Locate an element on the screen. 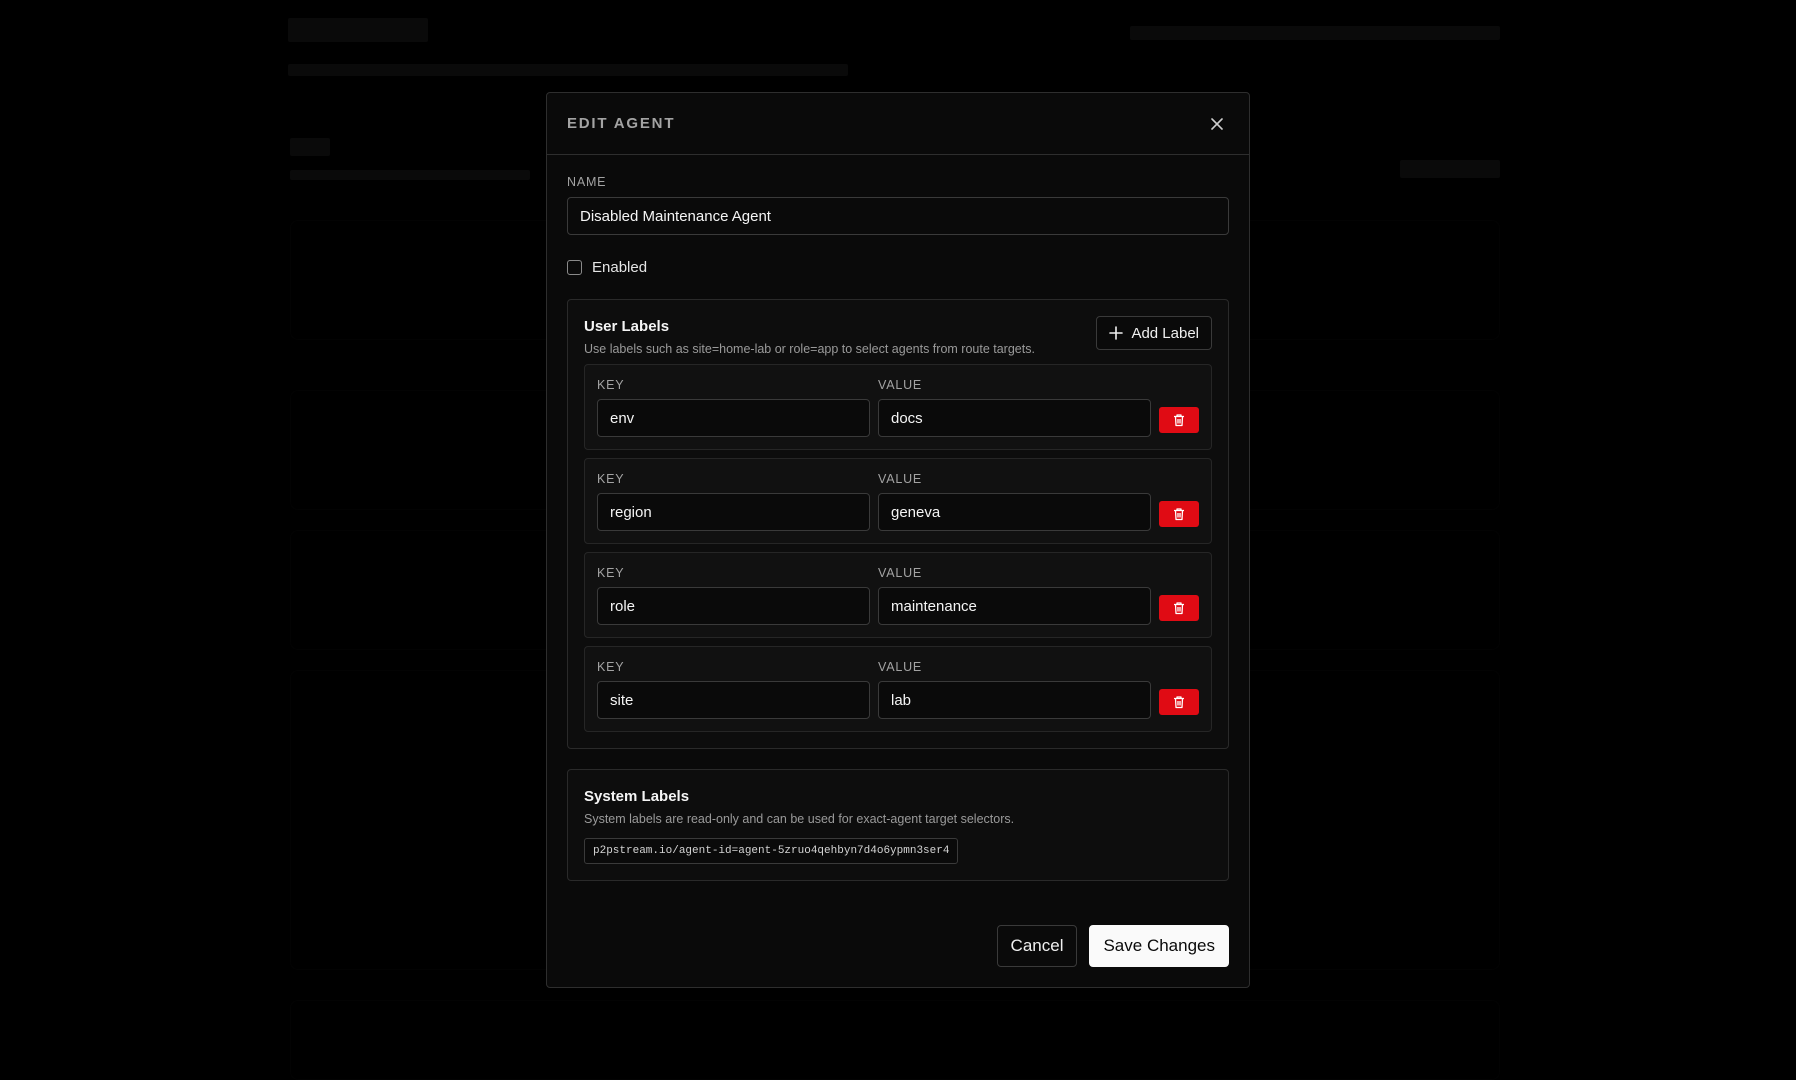  enabled-checkbox is located at coordinates (574, 267).